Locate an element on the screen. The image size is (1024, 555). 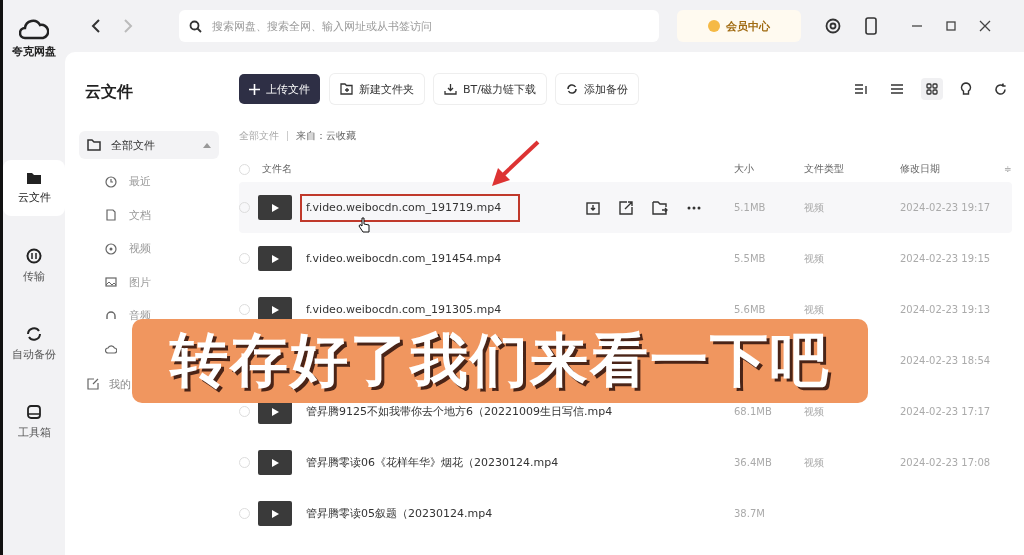
file-size: 5.6MB is located at coordinates (750, 309).